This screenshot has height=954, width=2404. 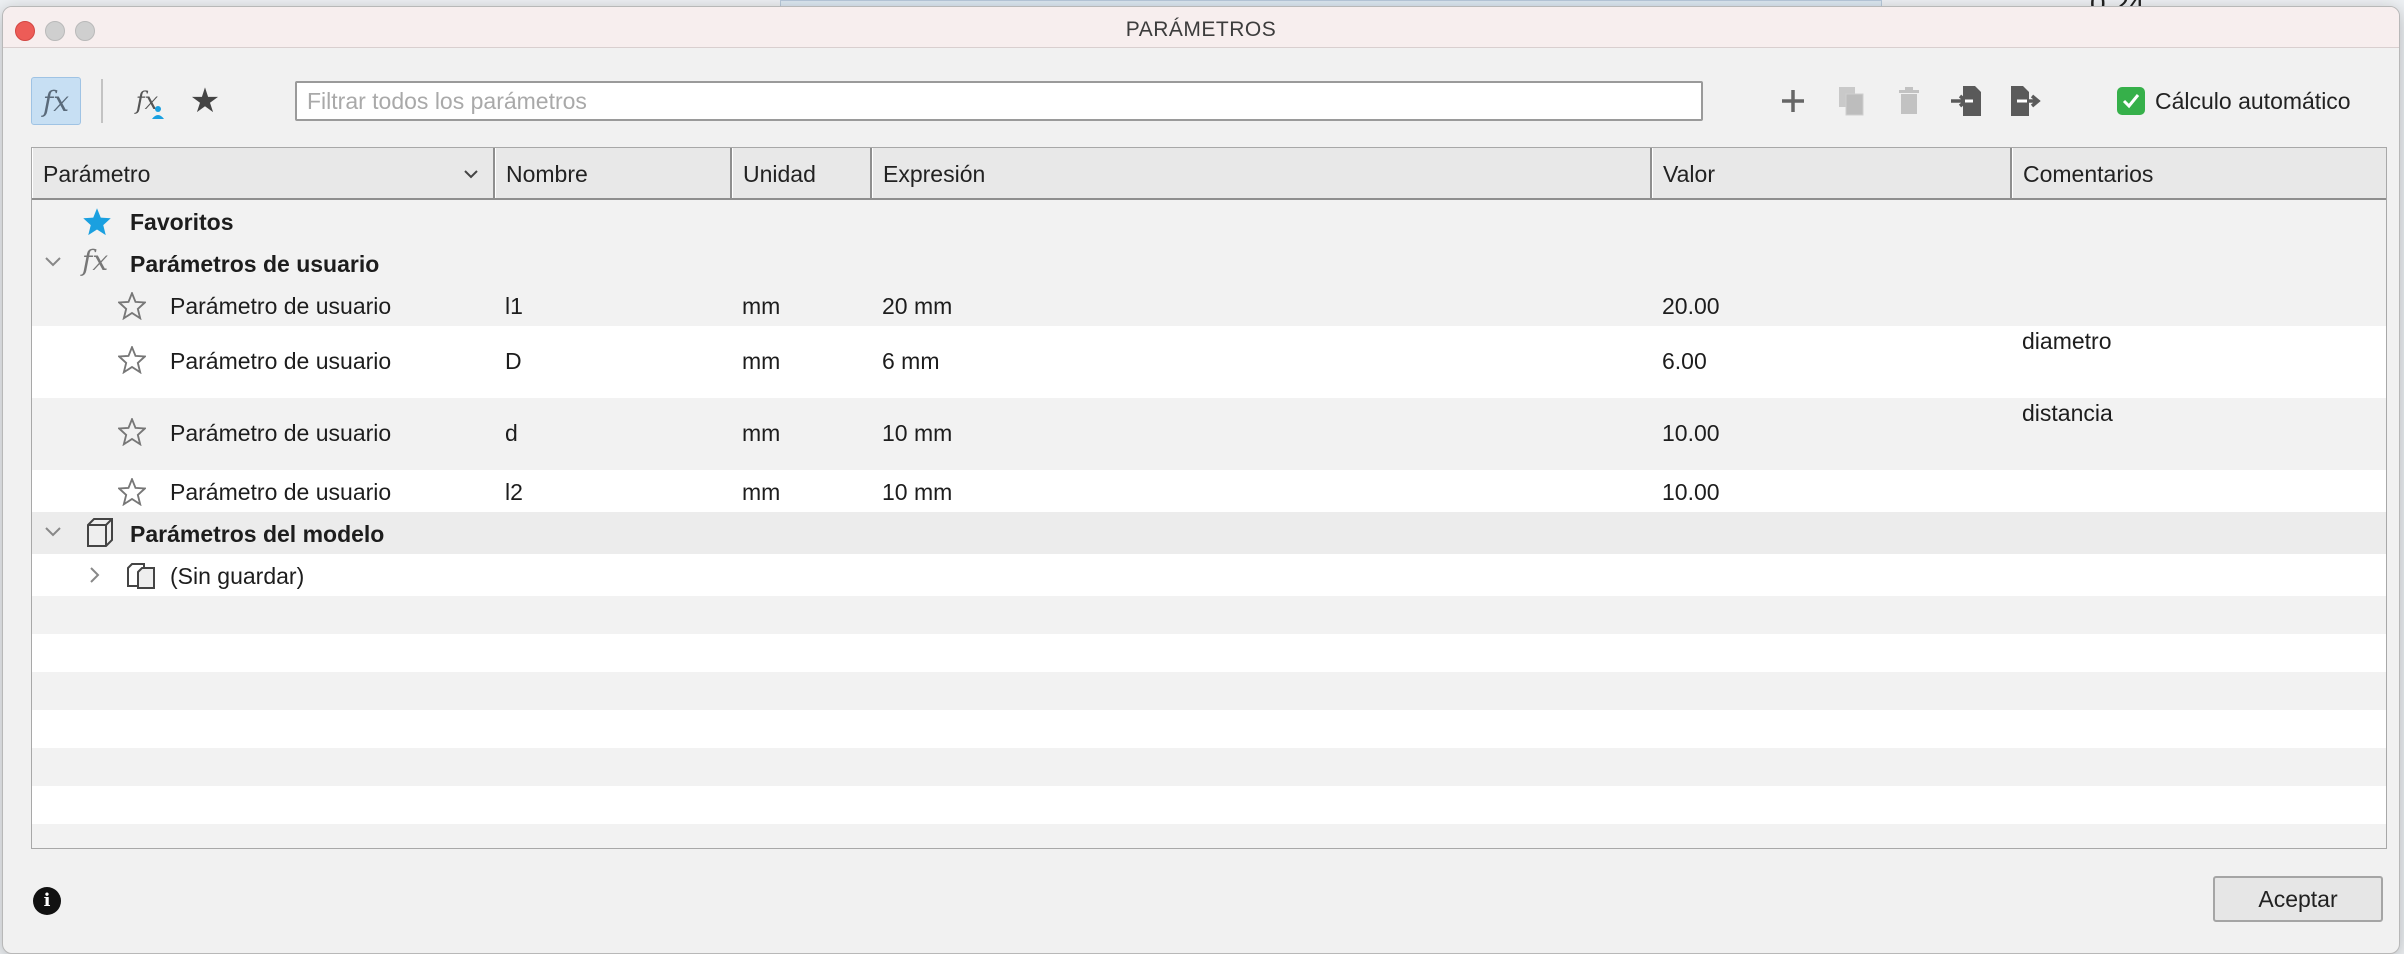 What do you see at coordinates (802, 173) in the screenshot?
I see `column-header-unidad: Unidad` at bounding box center [802, 173].